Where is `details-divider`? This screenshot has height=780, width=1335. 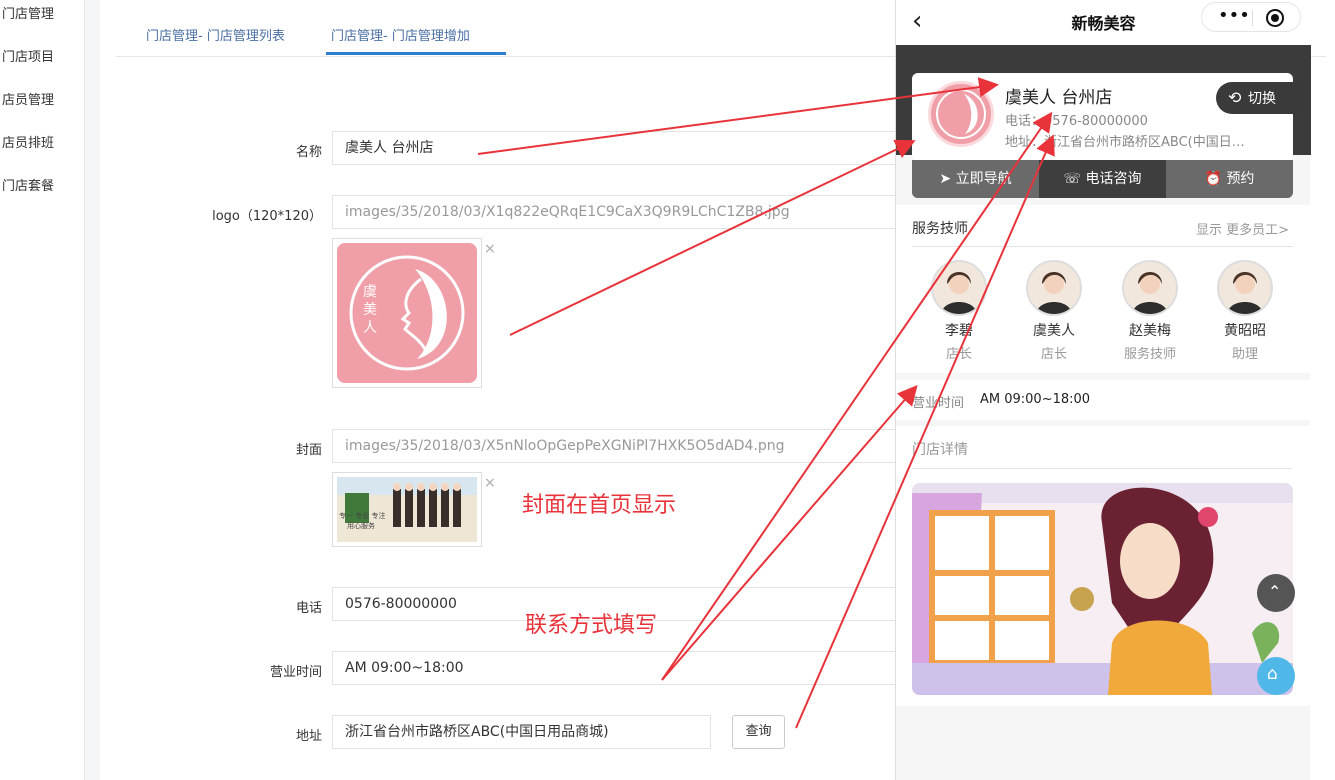 details-divider is located at coordinates (1102, 468).